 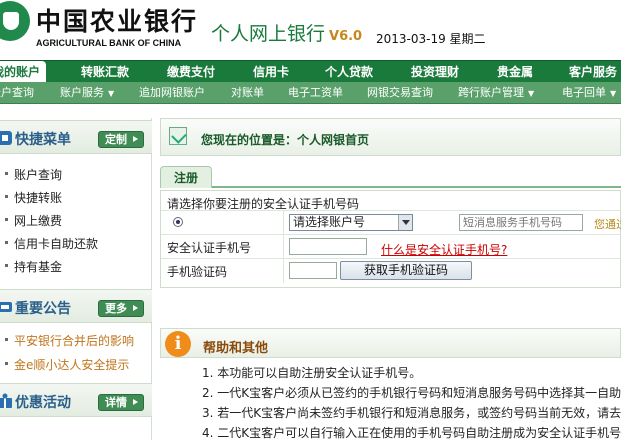 I want to click on subnav-e-receipt-label: 电子回单, so click(x=584, y=92).